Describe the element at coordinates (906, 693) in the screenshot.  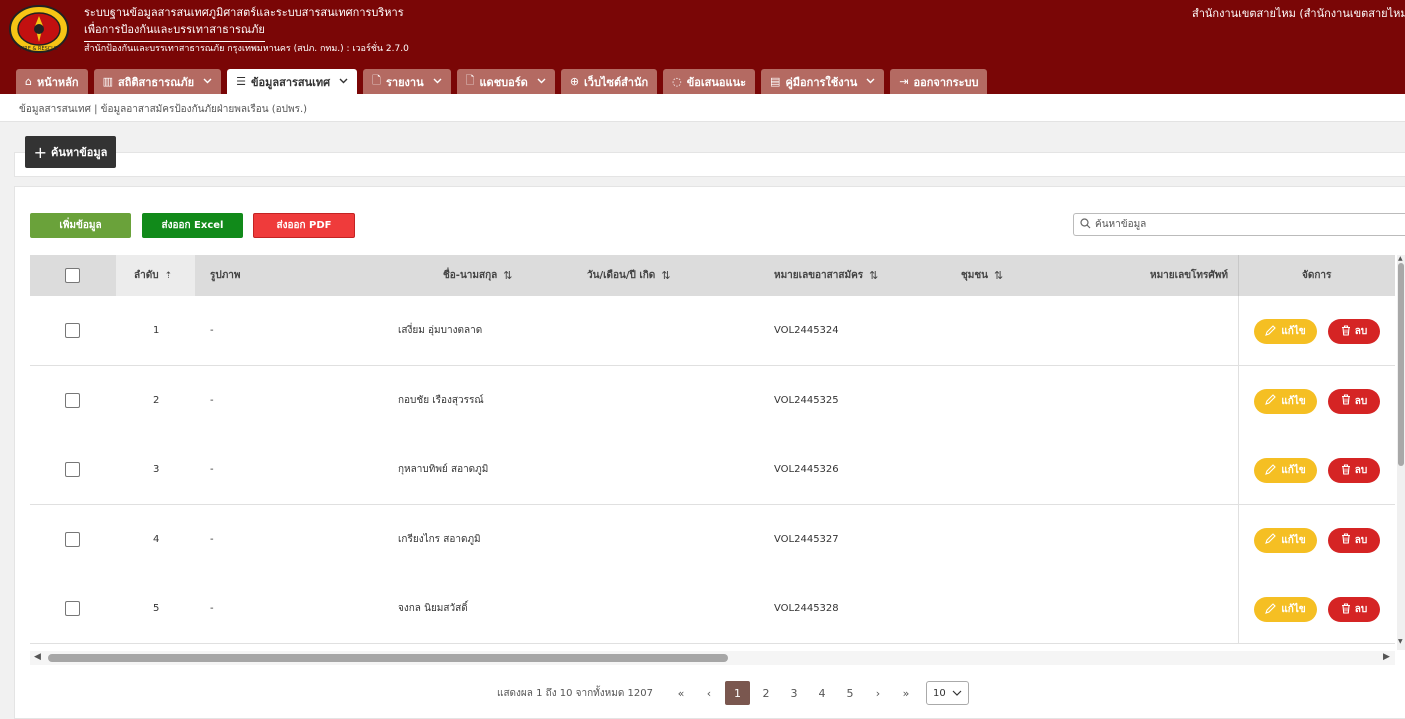
I see `last-page-button: »` at that location.